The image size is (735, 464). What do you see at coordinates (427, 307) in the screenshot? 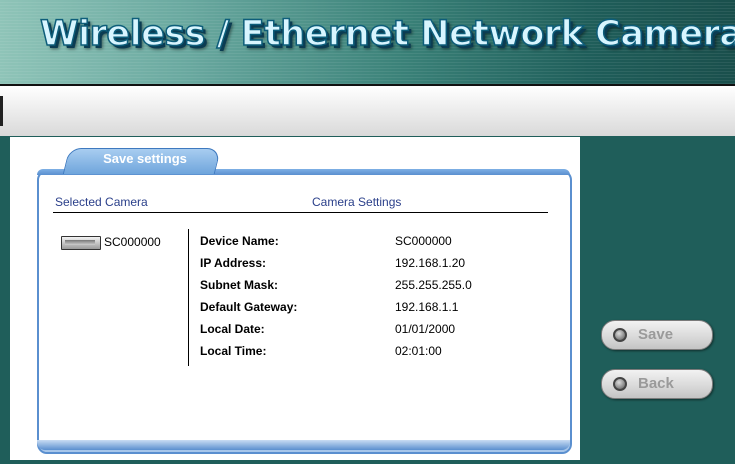
I see `default-gateway-value: 192.168.1.1` at bounding box center [427, 307].